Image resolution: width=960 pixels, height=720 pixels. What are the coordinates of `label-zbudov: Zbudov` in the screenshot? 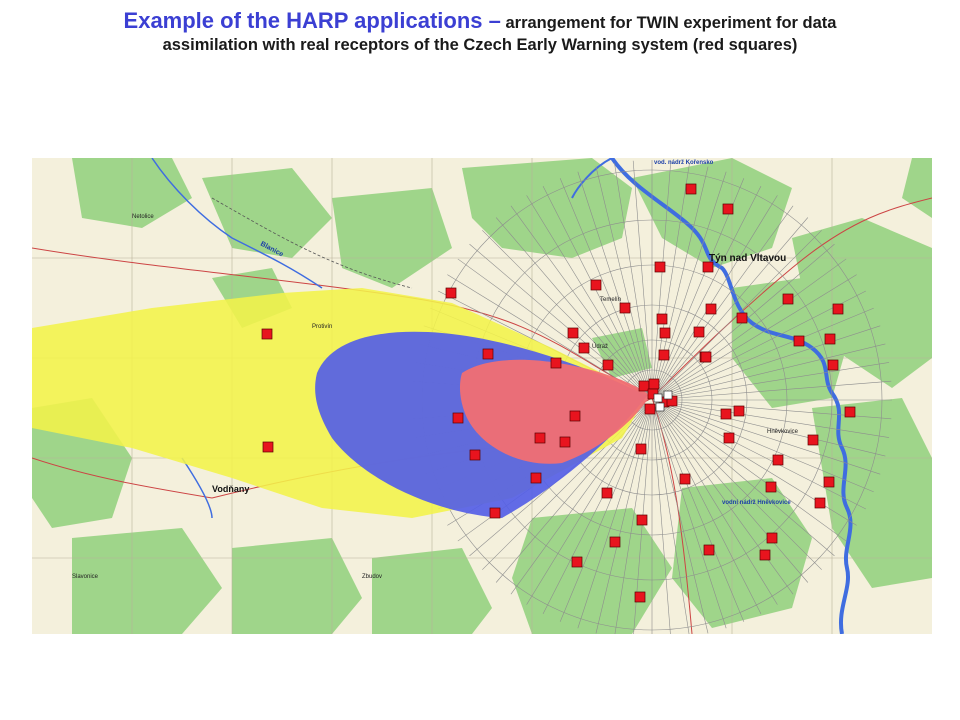 It's located at (372, 577).